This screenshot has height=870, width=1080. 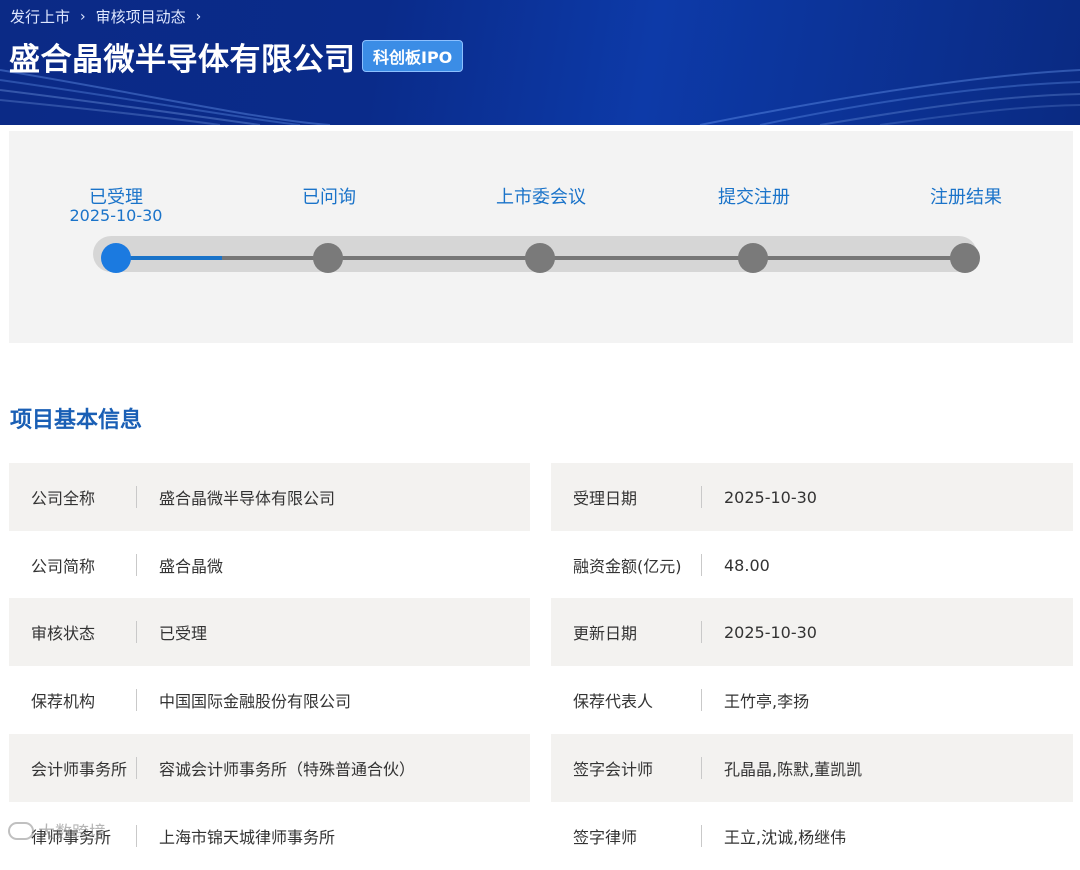 I want to click on watermark: 大数跨境, so click(x=57, y=830).